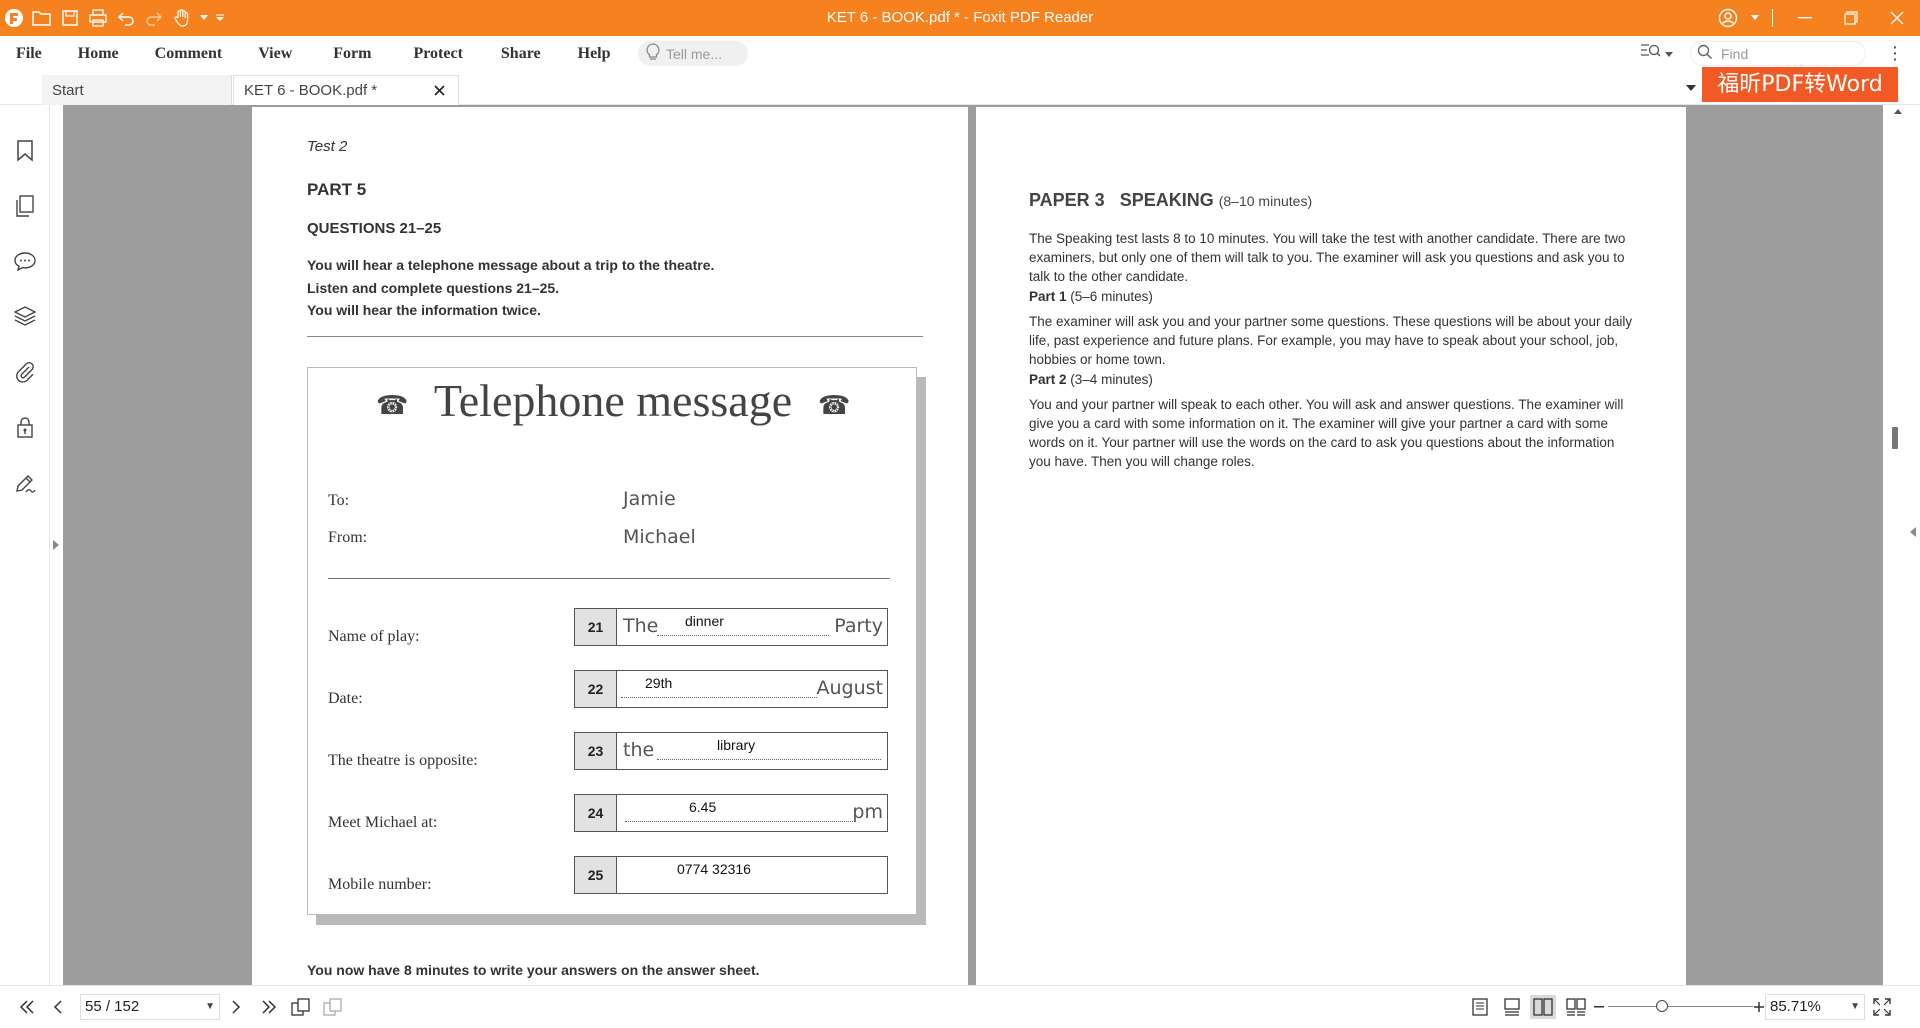  Describe the element at coordinates (204, 18) in the screenshot. I see `hand-tool-dropdown-icon` at that location.